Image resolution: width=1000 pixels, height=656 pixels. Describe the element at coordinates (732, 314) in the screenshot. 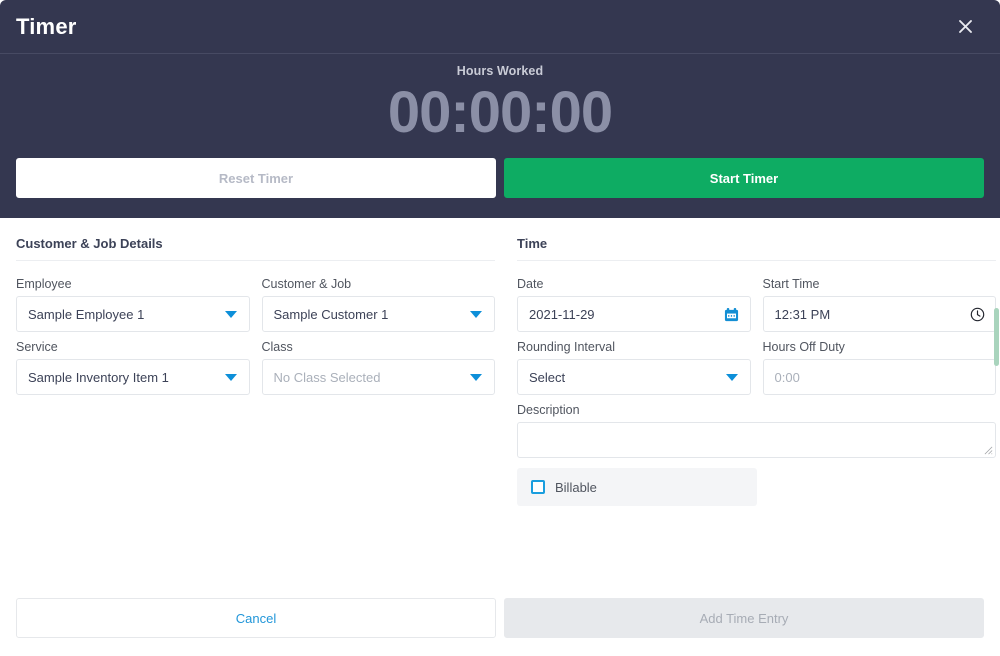

I see `calendar-icon` at that location.